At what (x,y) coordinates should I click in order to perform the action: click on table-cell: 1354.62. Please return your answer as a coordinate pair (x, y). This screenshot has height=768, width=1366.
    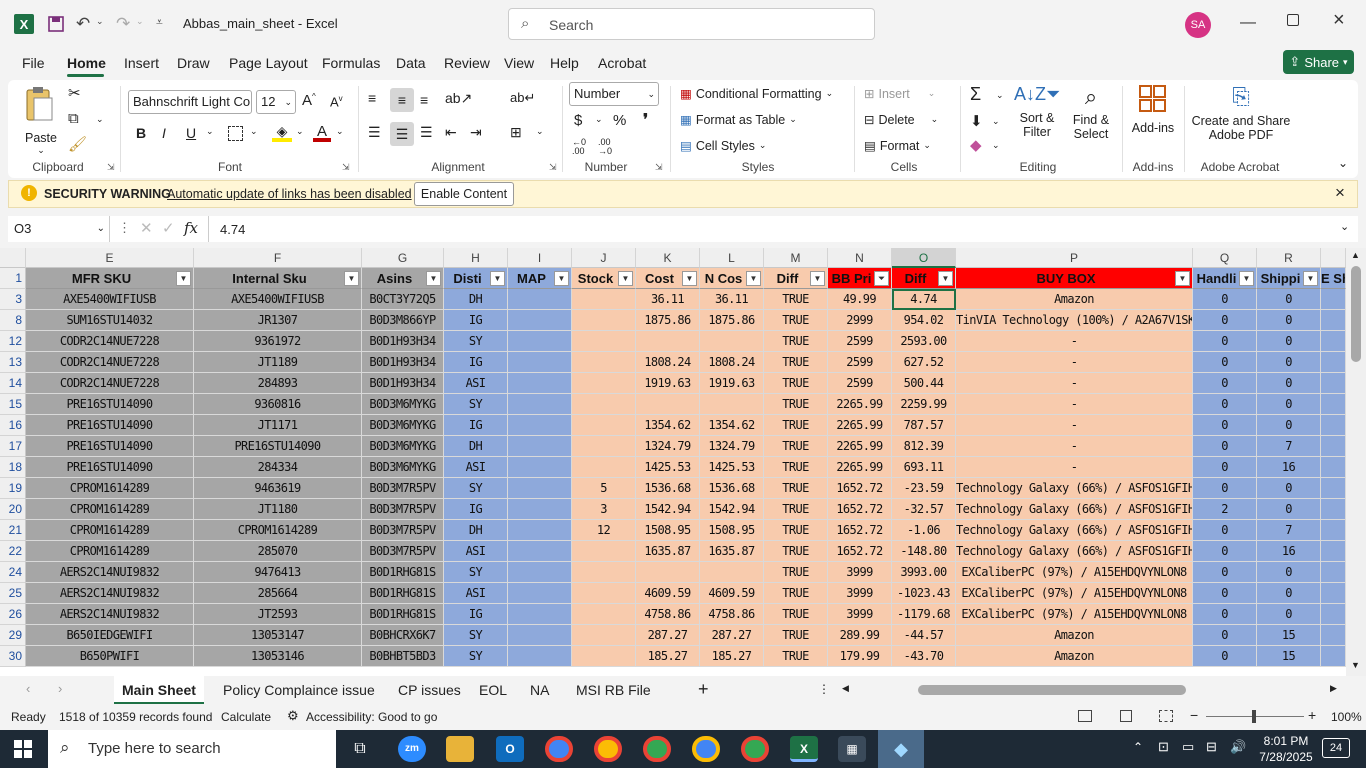
    Looking at the image, I should click on (732, 425).